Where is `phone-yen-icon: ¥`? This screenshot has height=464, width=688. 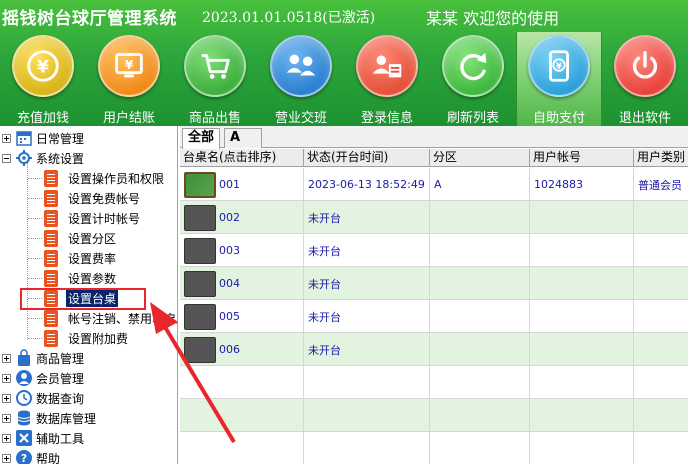 phone-yen-icon: ¥ is located at coordinates (559, 66).